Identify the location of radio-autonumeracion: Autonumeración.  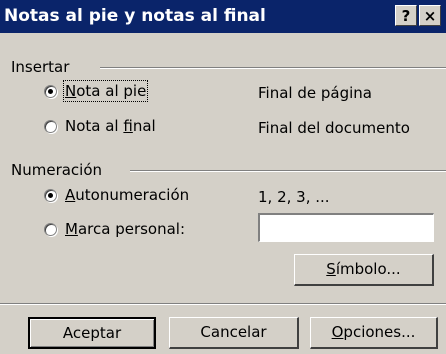
(116, 195).